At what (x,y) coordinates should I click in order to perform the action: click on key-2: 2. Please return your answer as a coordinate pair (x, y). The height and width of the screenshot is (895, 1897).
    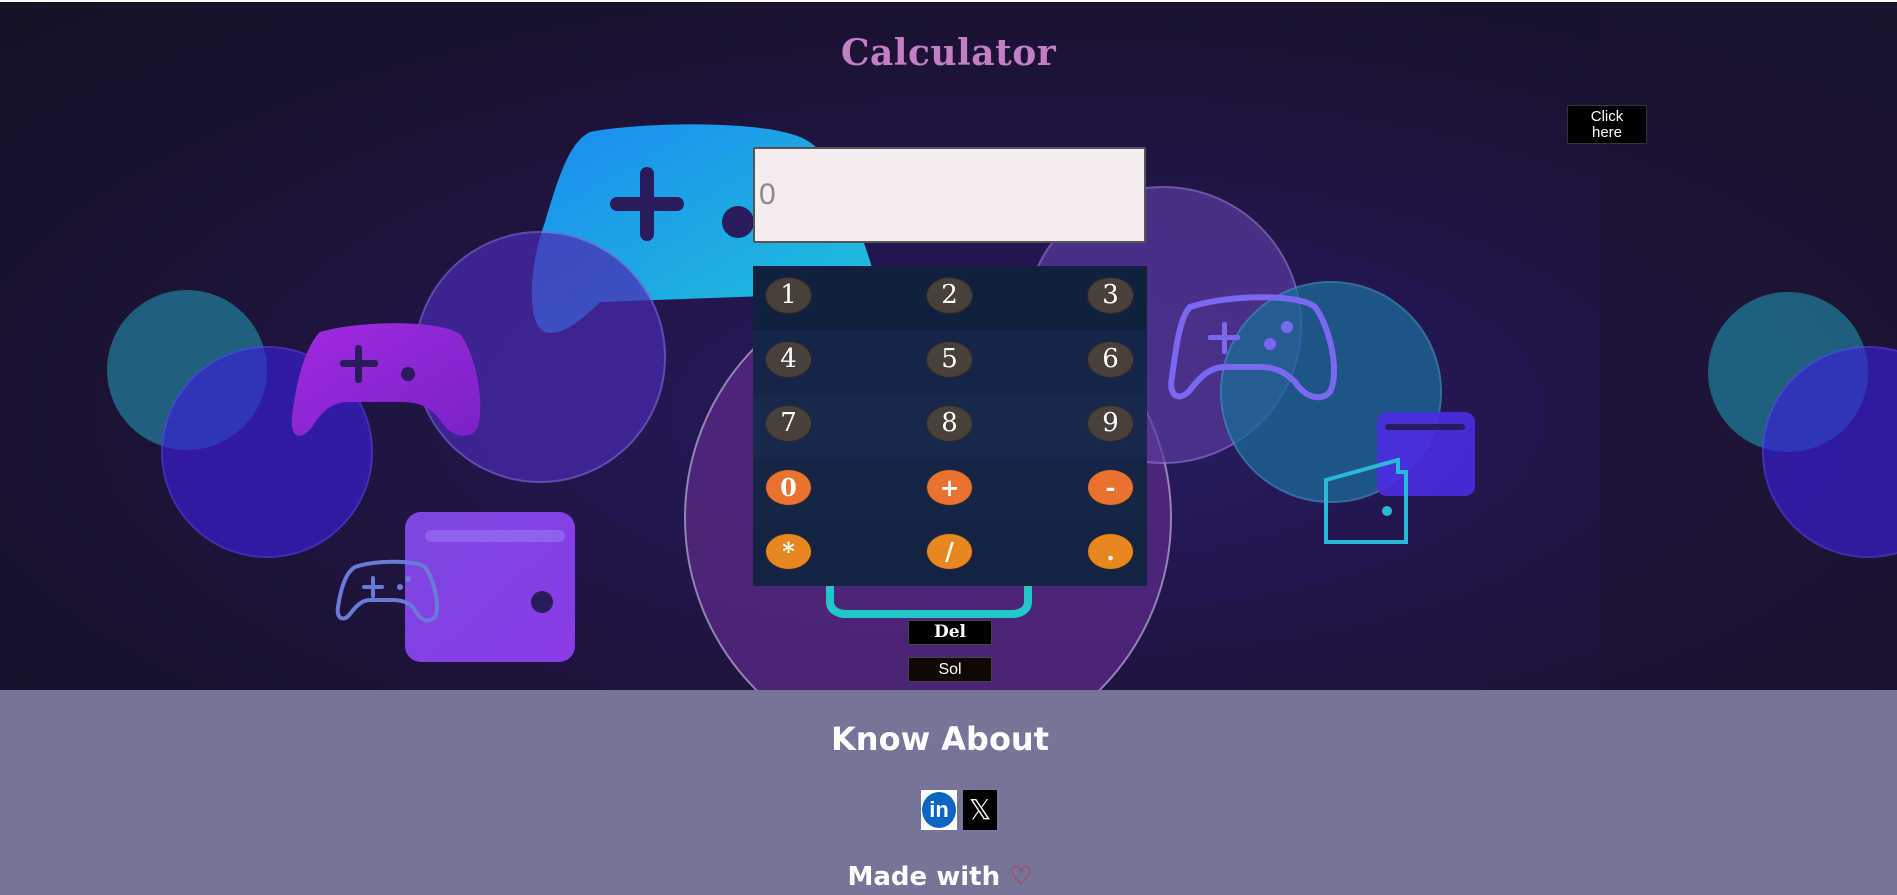
    Looking at the image, I should click on (949, 295).